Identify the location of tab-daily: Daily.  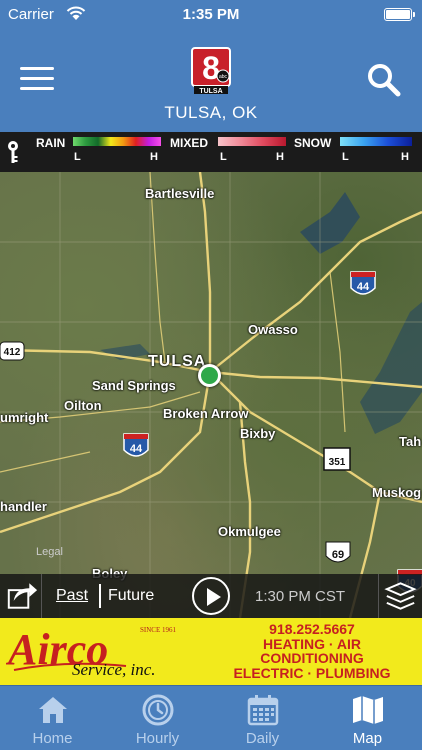
(262, 718).